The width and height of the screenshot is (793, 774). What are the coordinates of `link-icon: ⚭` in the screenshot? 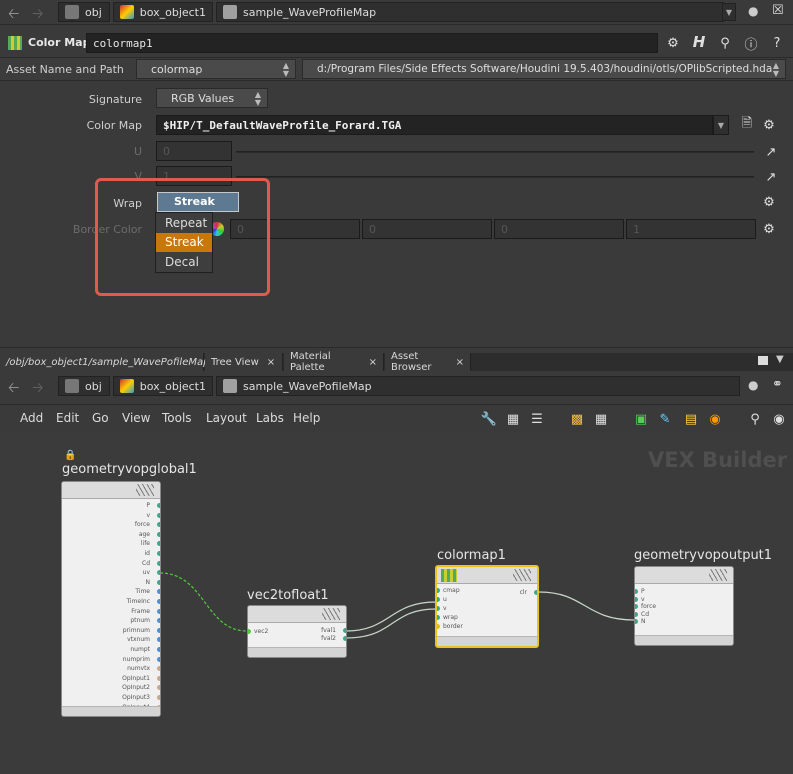 It's located at (777, 384).